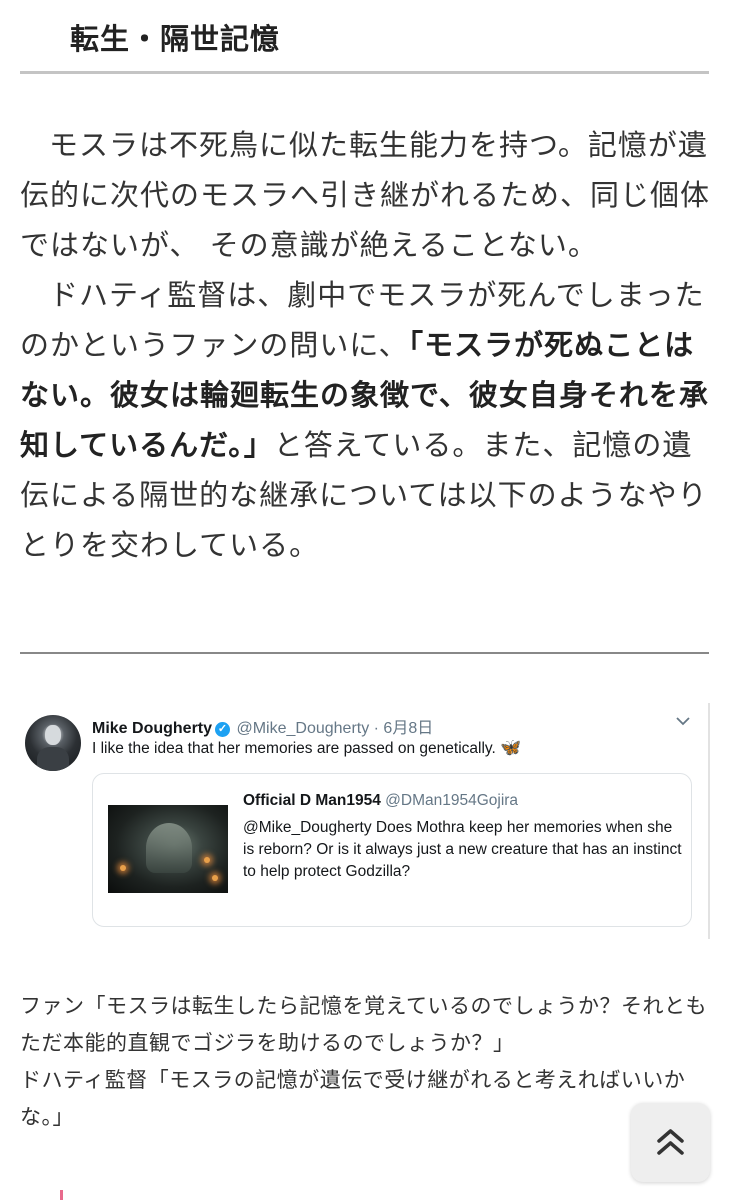 This screenshot has height=1200, width=729. I want to click on avatar-body-shape, so click(53, 759).